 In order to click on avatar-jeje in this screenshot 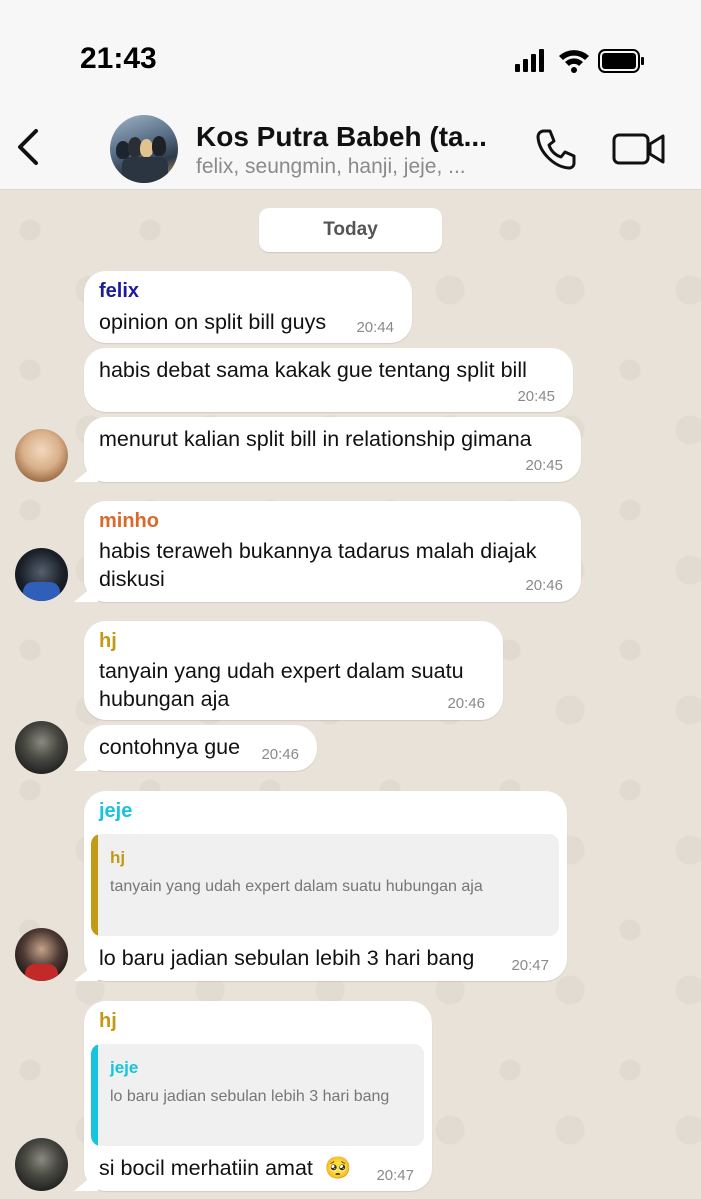, I will do `click(41, 954)`.